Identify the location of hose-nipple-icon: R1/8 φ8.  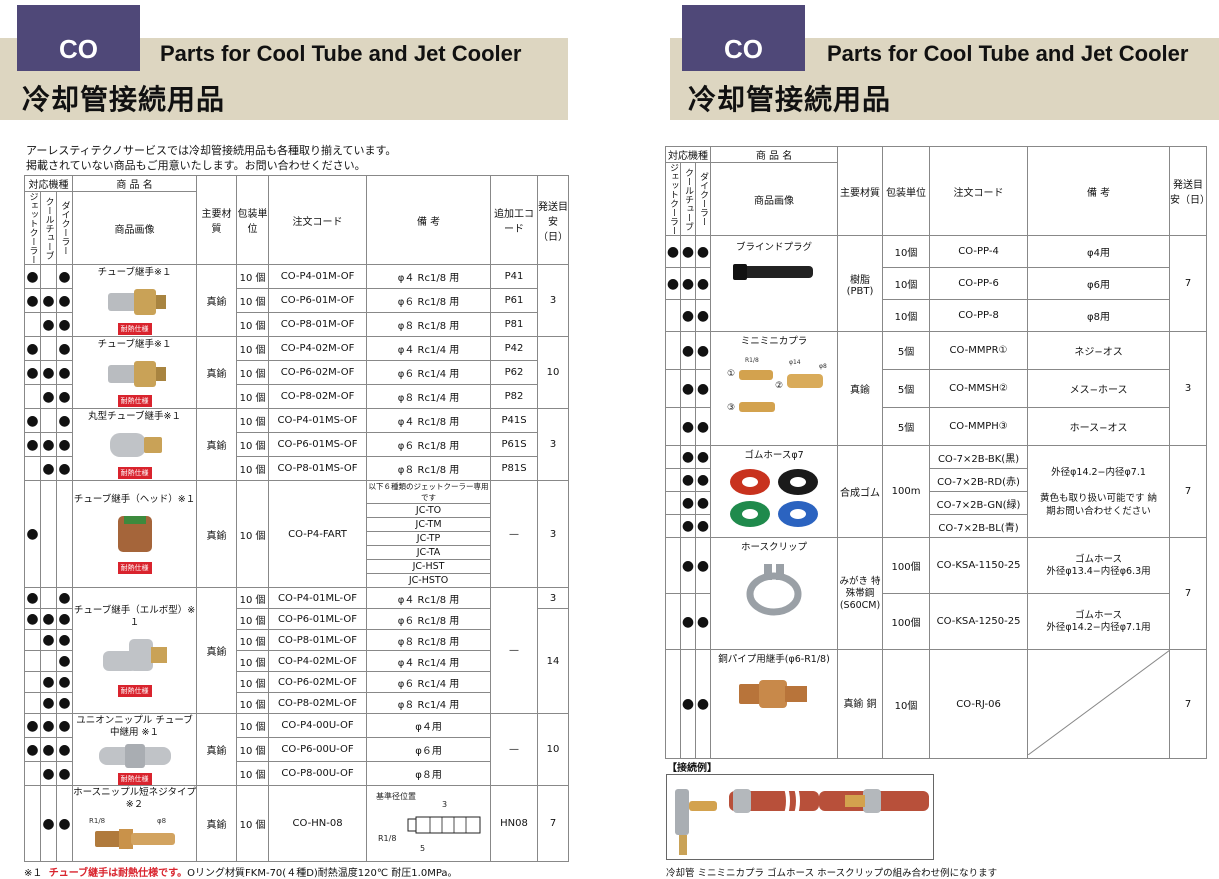
(132, 833).